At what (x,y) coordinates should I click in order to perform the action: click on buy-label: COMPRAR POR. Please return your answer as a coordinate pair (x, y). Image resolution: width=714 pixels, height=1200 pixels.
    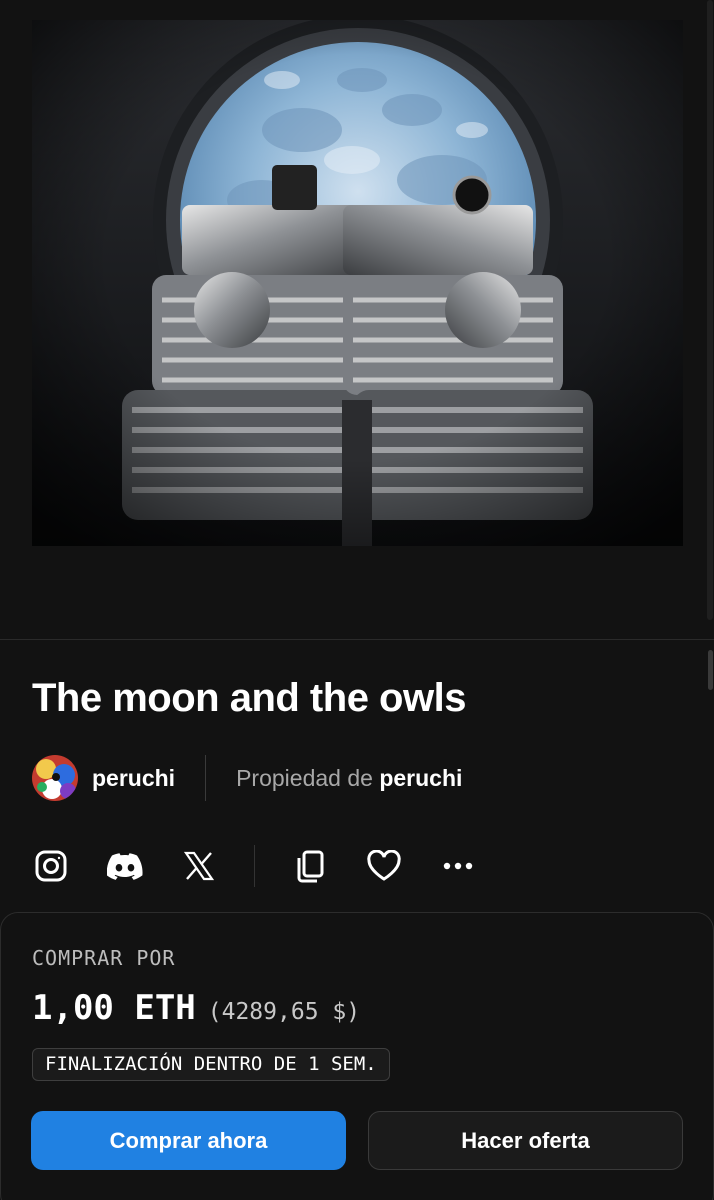
    Looking at the image, I should click on (104, 958).